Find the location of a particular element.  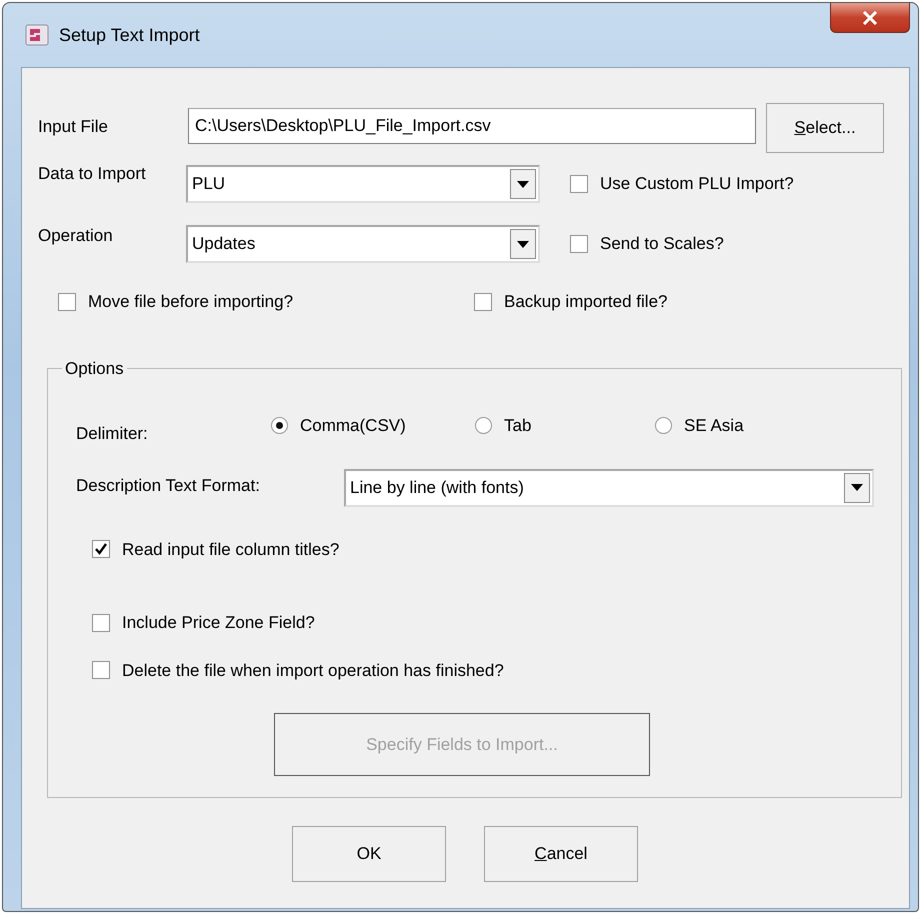

checkbox-label: Move file before importing? is located at coordinates (191, 302).